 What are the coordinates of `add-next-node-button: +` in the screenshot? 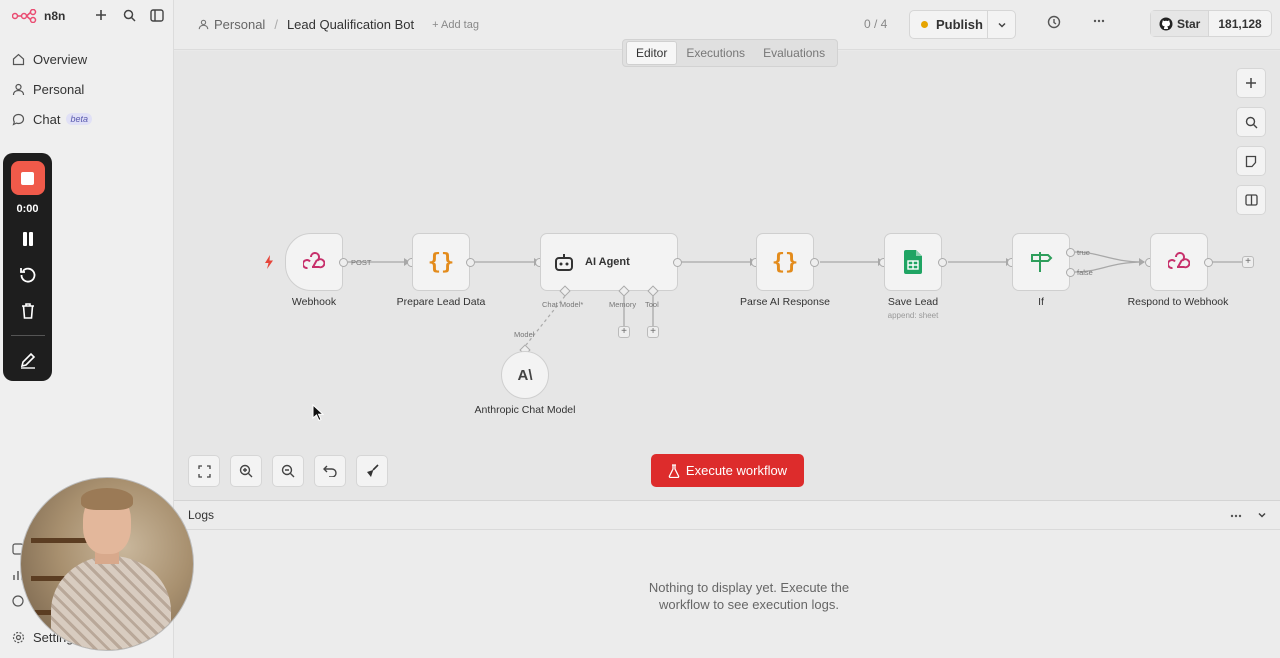 It's located at (1248, 262).